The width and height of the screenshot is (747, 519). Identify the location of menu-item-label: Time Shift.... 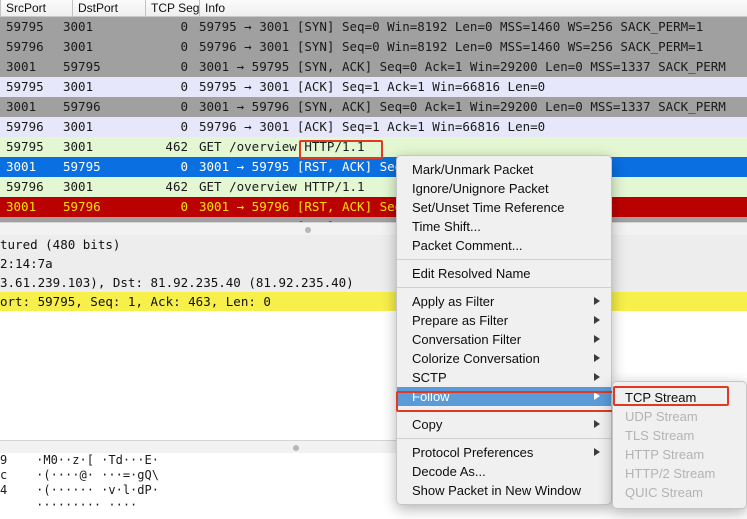
(446, 226).